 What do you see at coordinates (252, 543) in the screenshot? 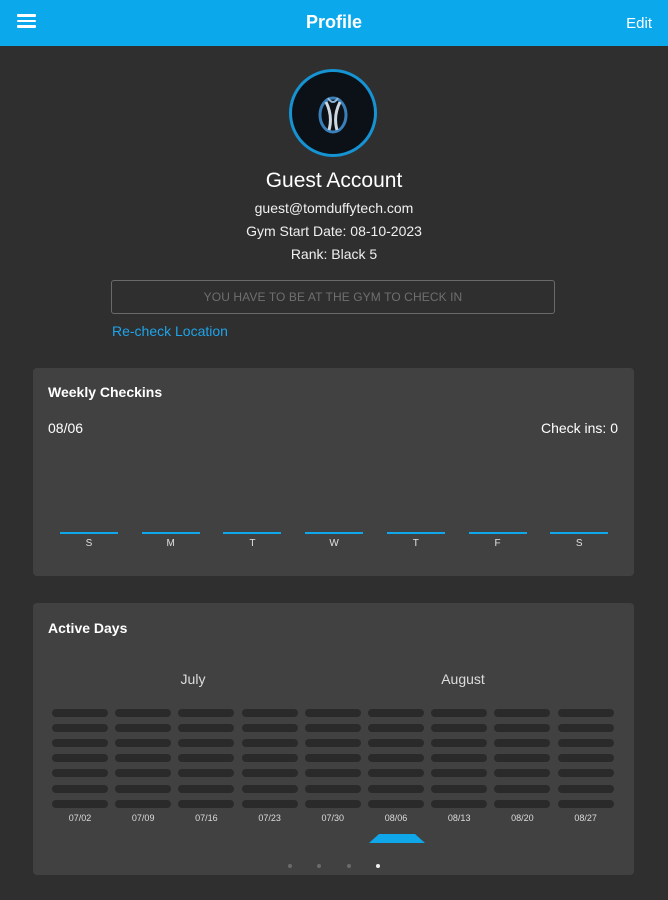
I see `day-label: T` at bounding box center [252, 543].